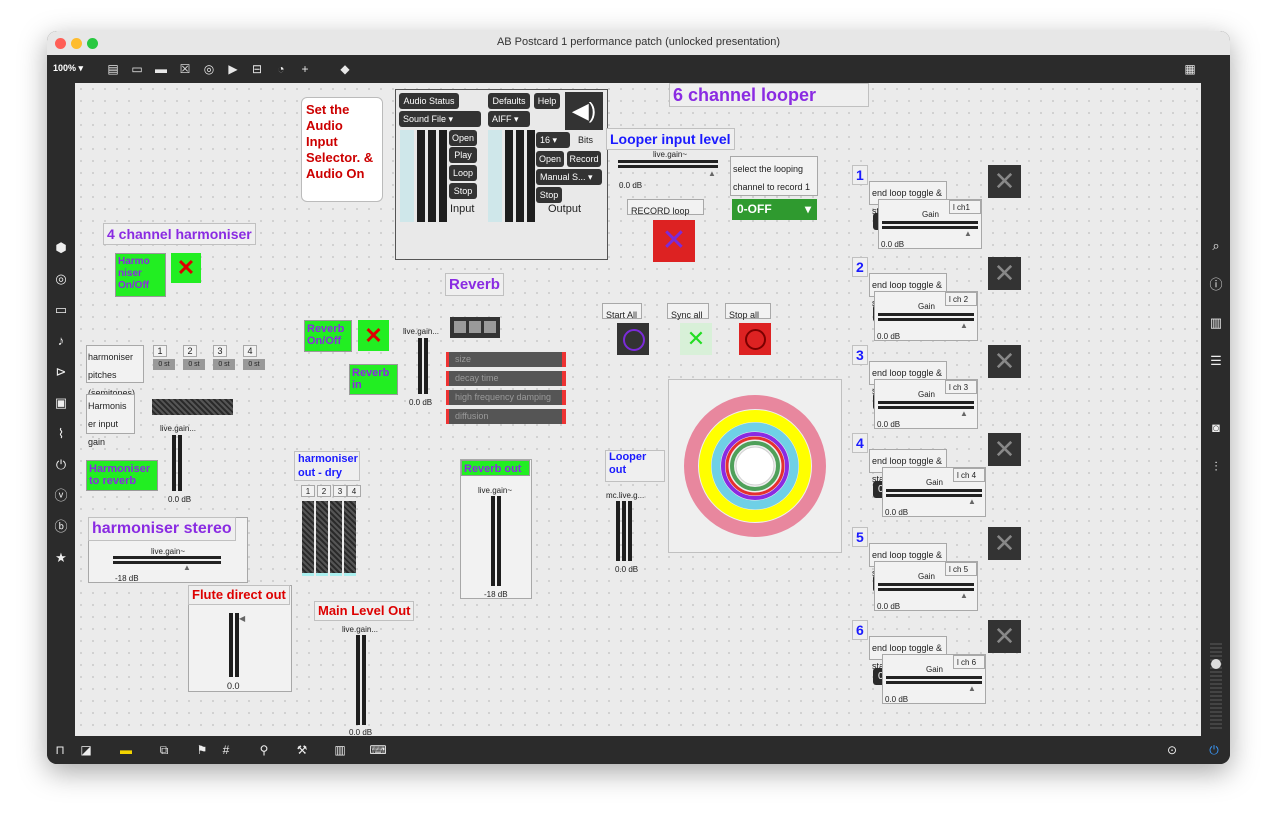 The width and height of the screenshot is (1277, 826). What do you see at coordinates (569, 177) in the screenshot?
I see `manual-menu: Manual S... ▾` at bounding box center [569, 177].